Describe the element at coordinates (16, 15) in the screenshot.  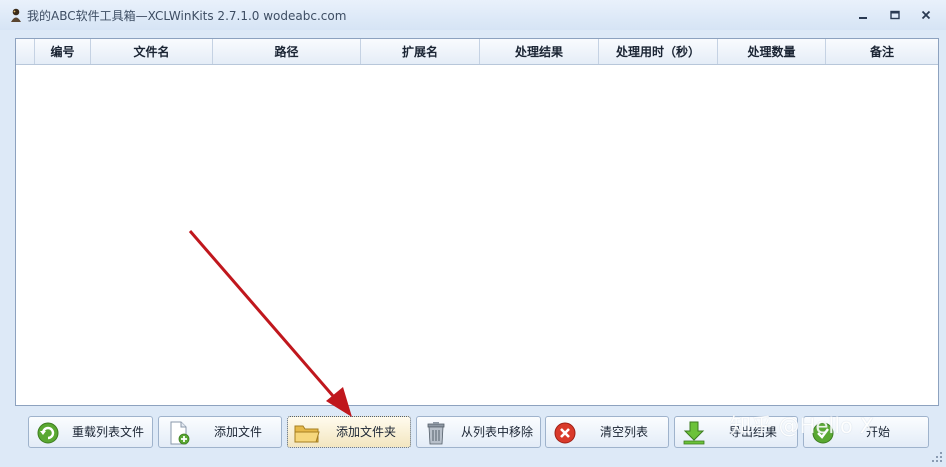
I see `app-icon` at that location.